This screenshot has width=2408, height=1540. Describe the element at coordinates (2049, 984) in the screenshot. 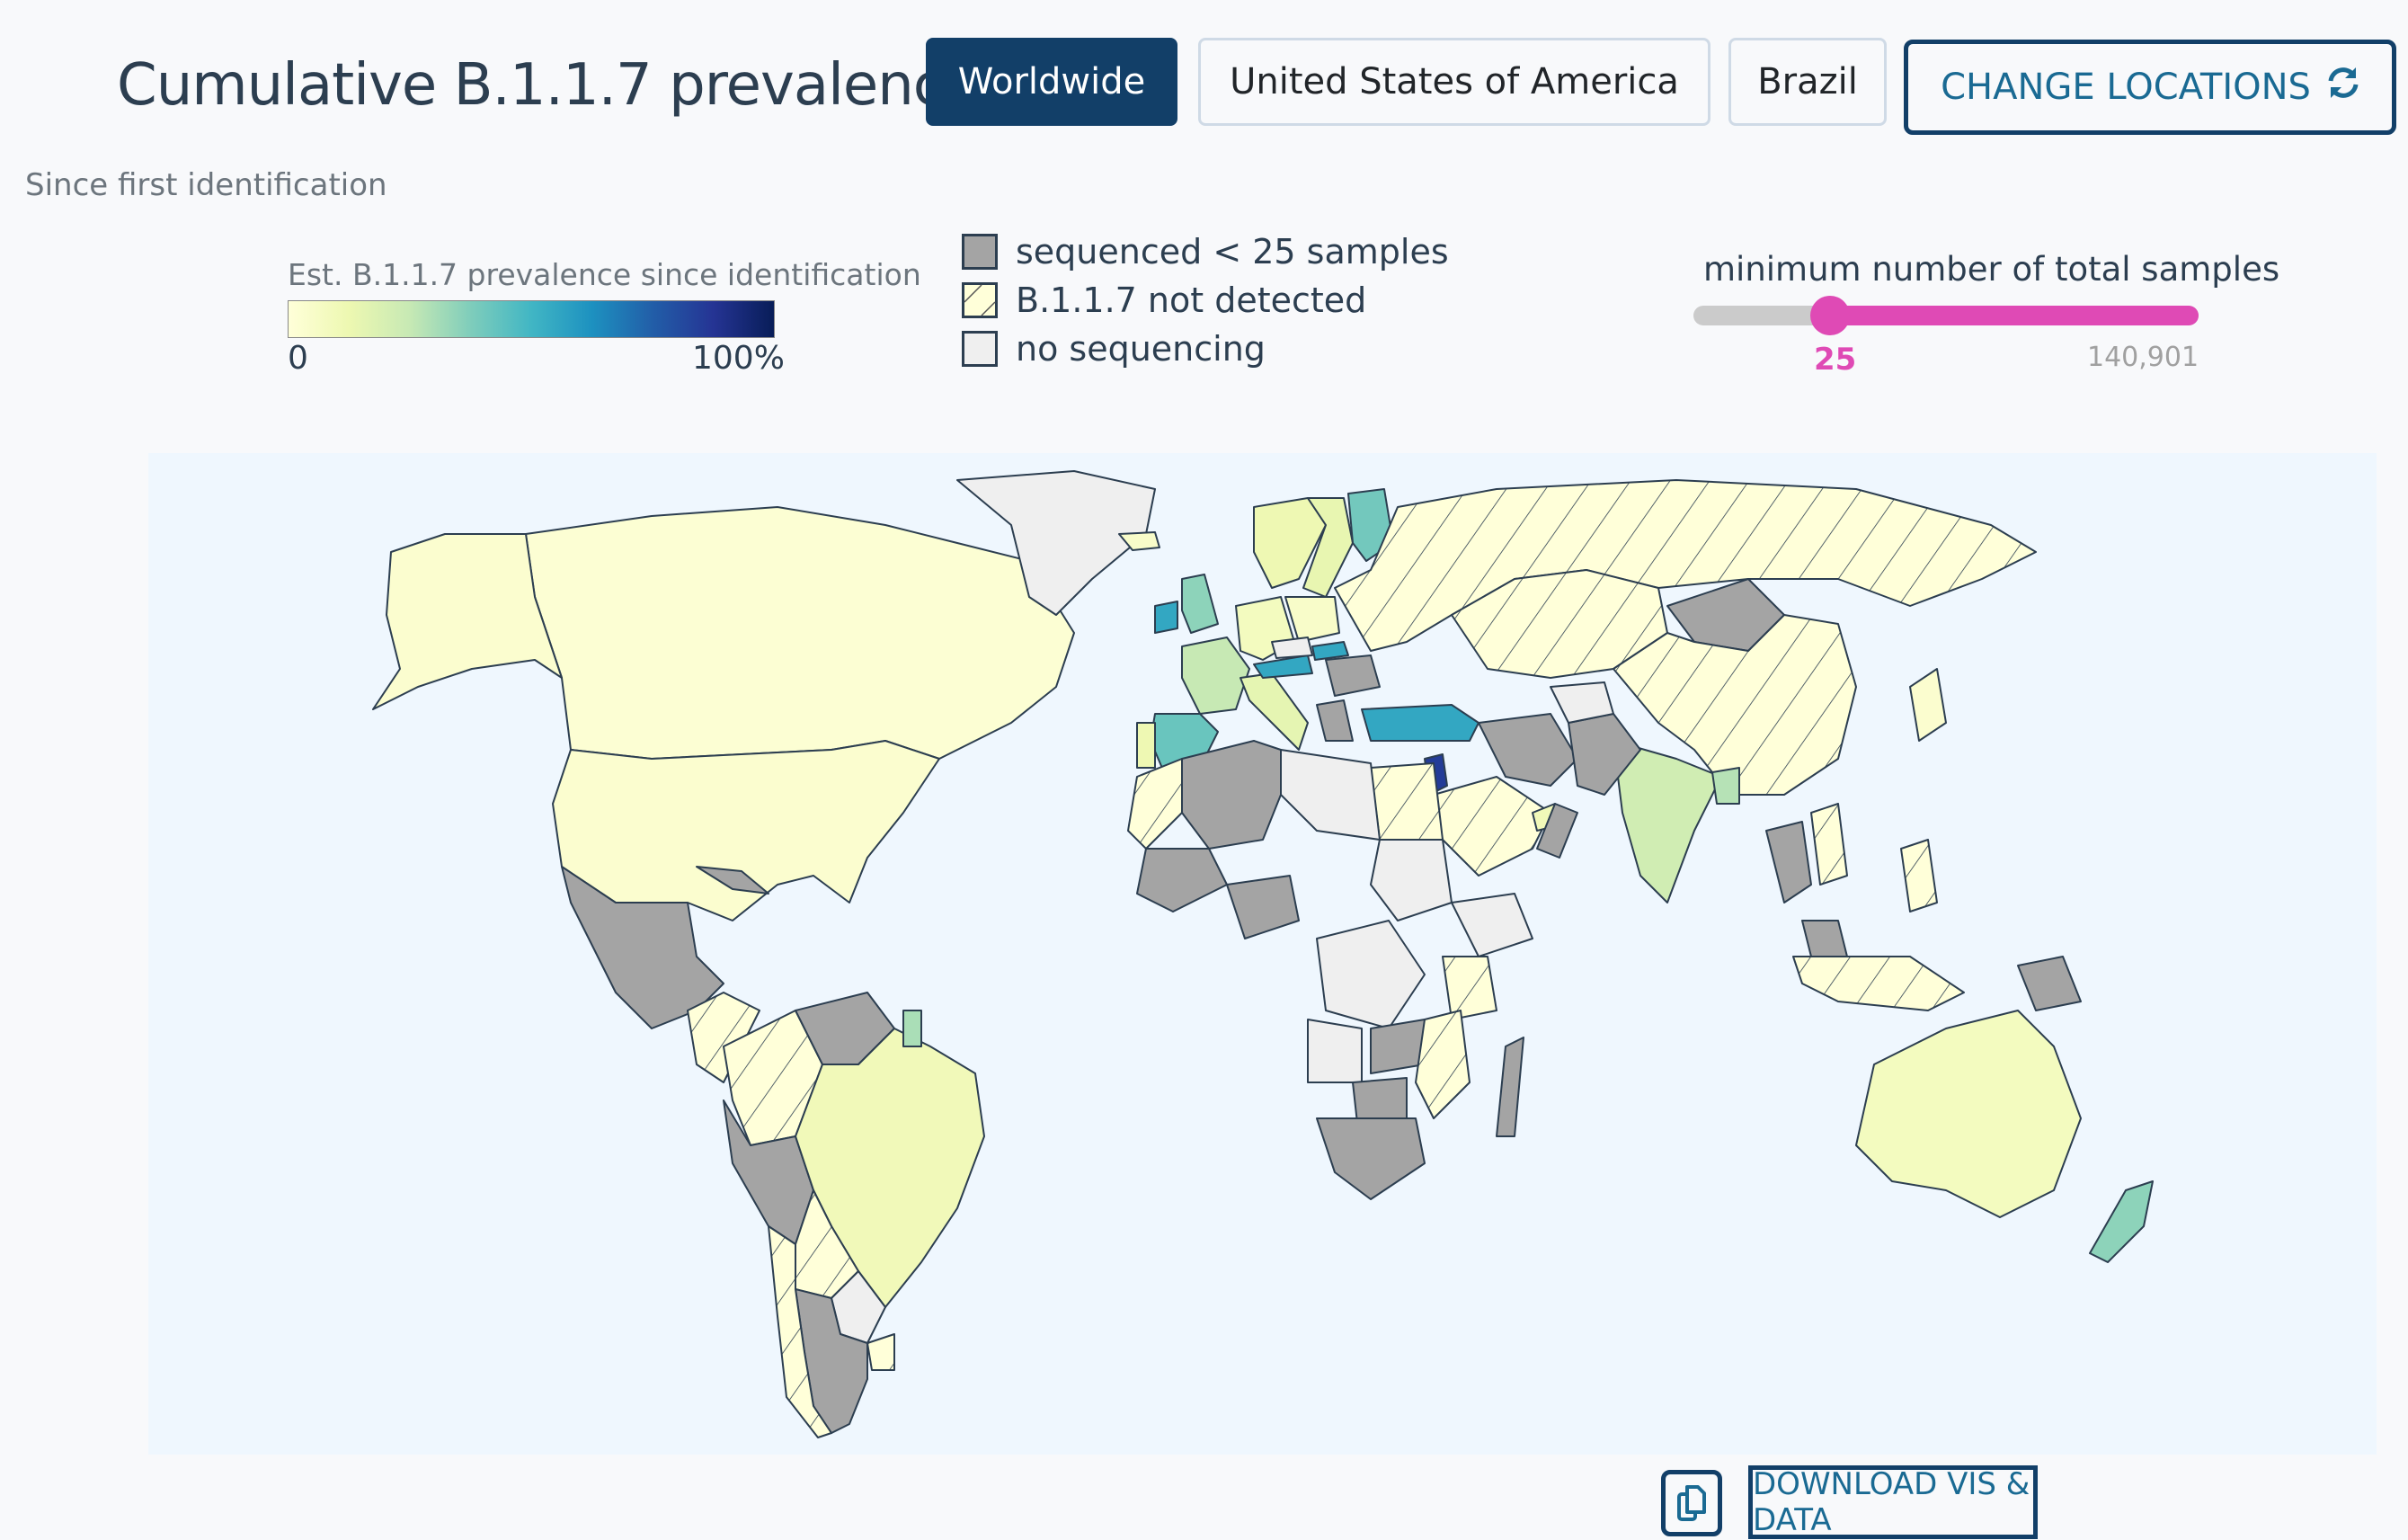

I see `country-papua-new-guinea: Papua New Guinea` at that location.